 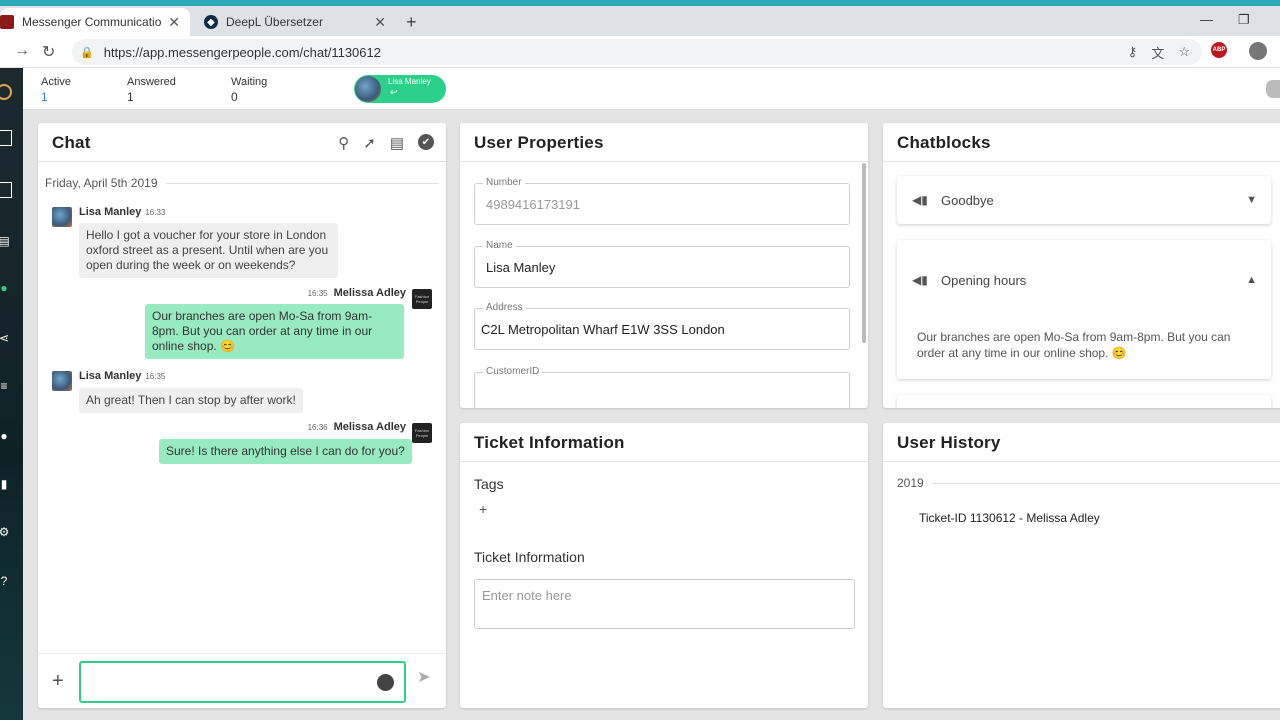 I want to click on message-time: 16:36, so click(x=317, y=427).